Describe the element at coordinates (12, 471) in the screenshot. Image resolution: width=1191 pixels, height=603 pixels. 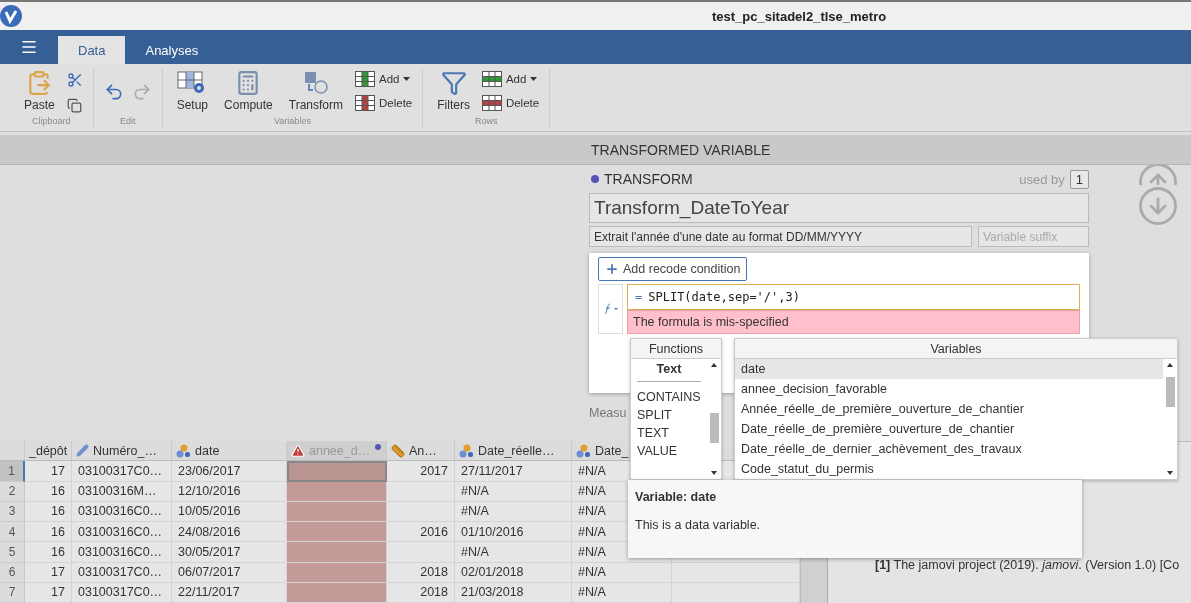
I see `row-number: 1` at that location.